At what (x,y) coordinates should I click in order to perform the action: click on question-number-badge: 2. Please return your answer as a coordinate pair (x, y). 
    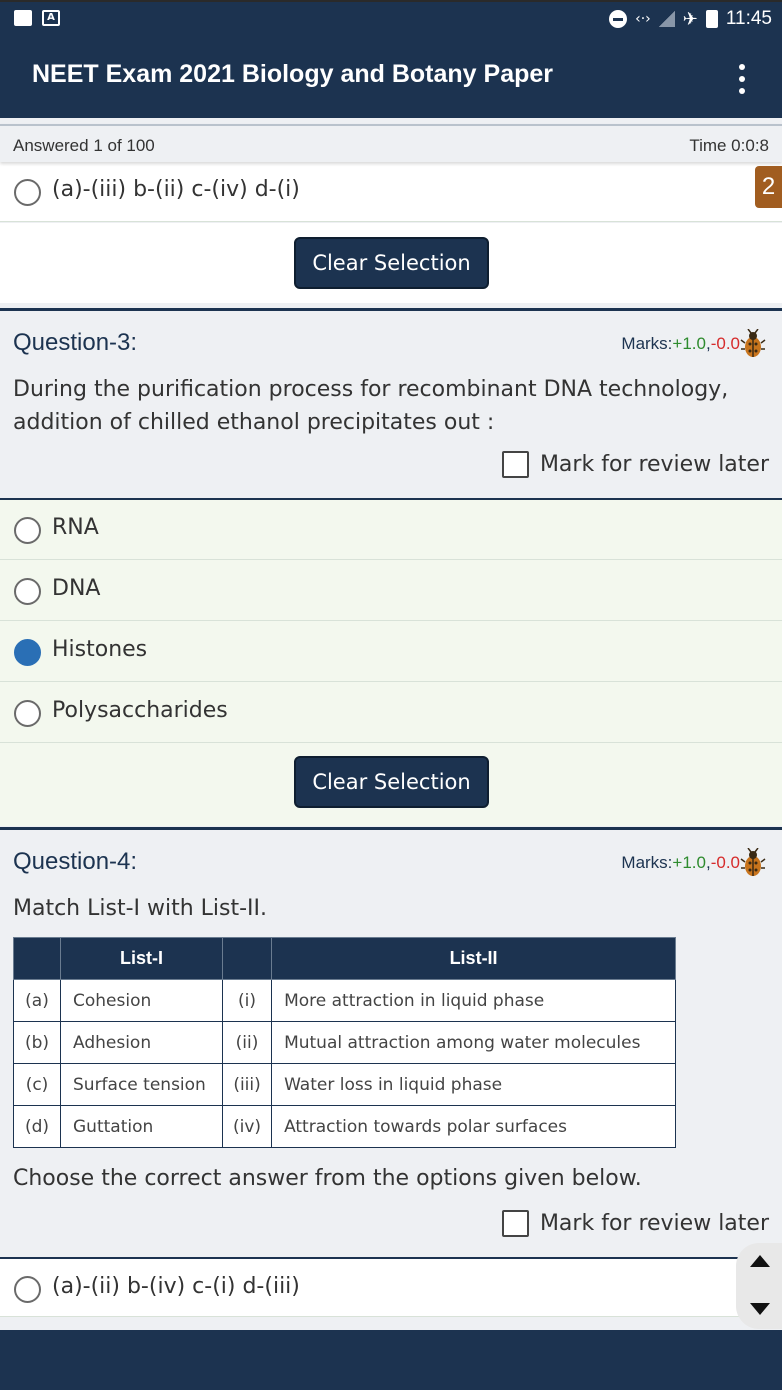
    Looking at the image, I should click on (768, 187).